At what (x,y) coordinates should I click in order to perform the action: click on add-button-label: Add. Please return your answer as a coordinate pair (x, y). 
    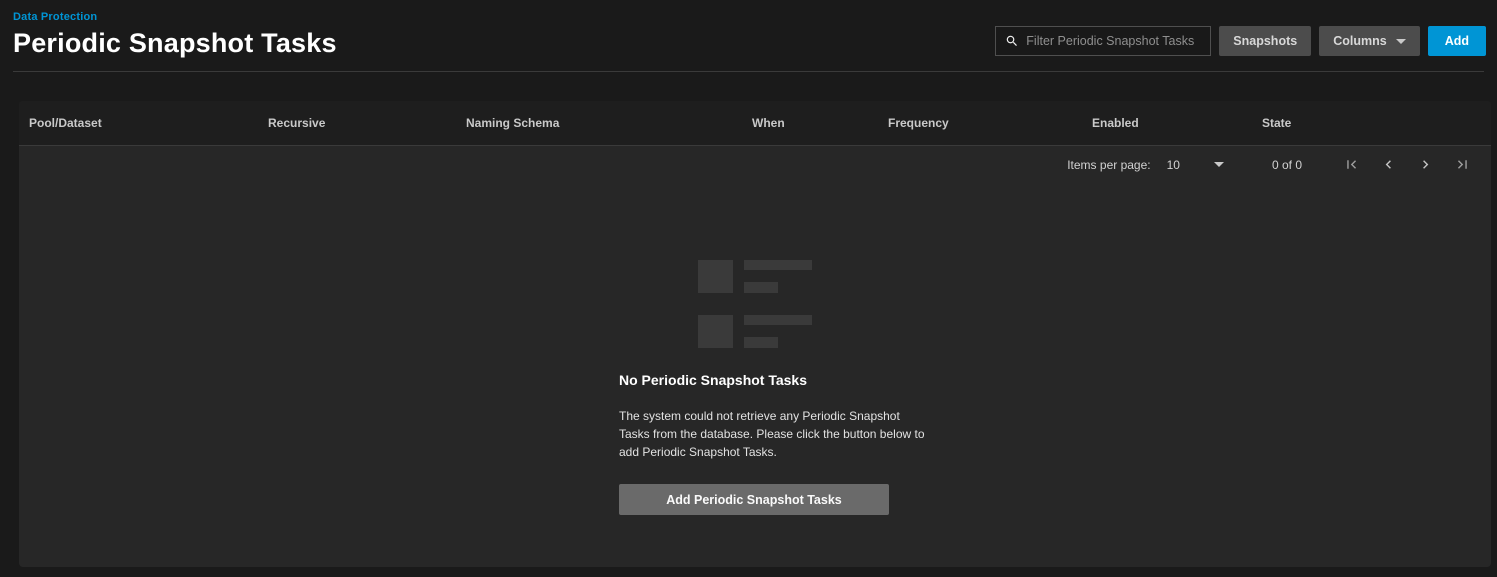
    Looking at the image, I should click on (1456, 41).